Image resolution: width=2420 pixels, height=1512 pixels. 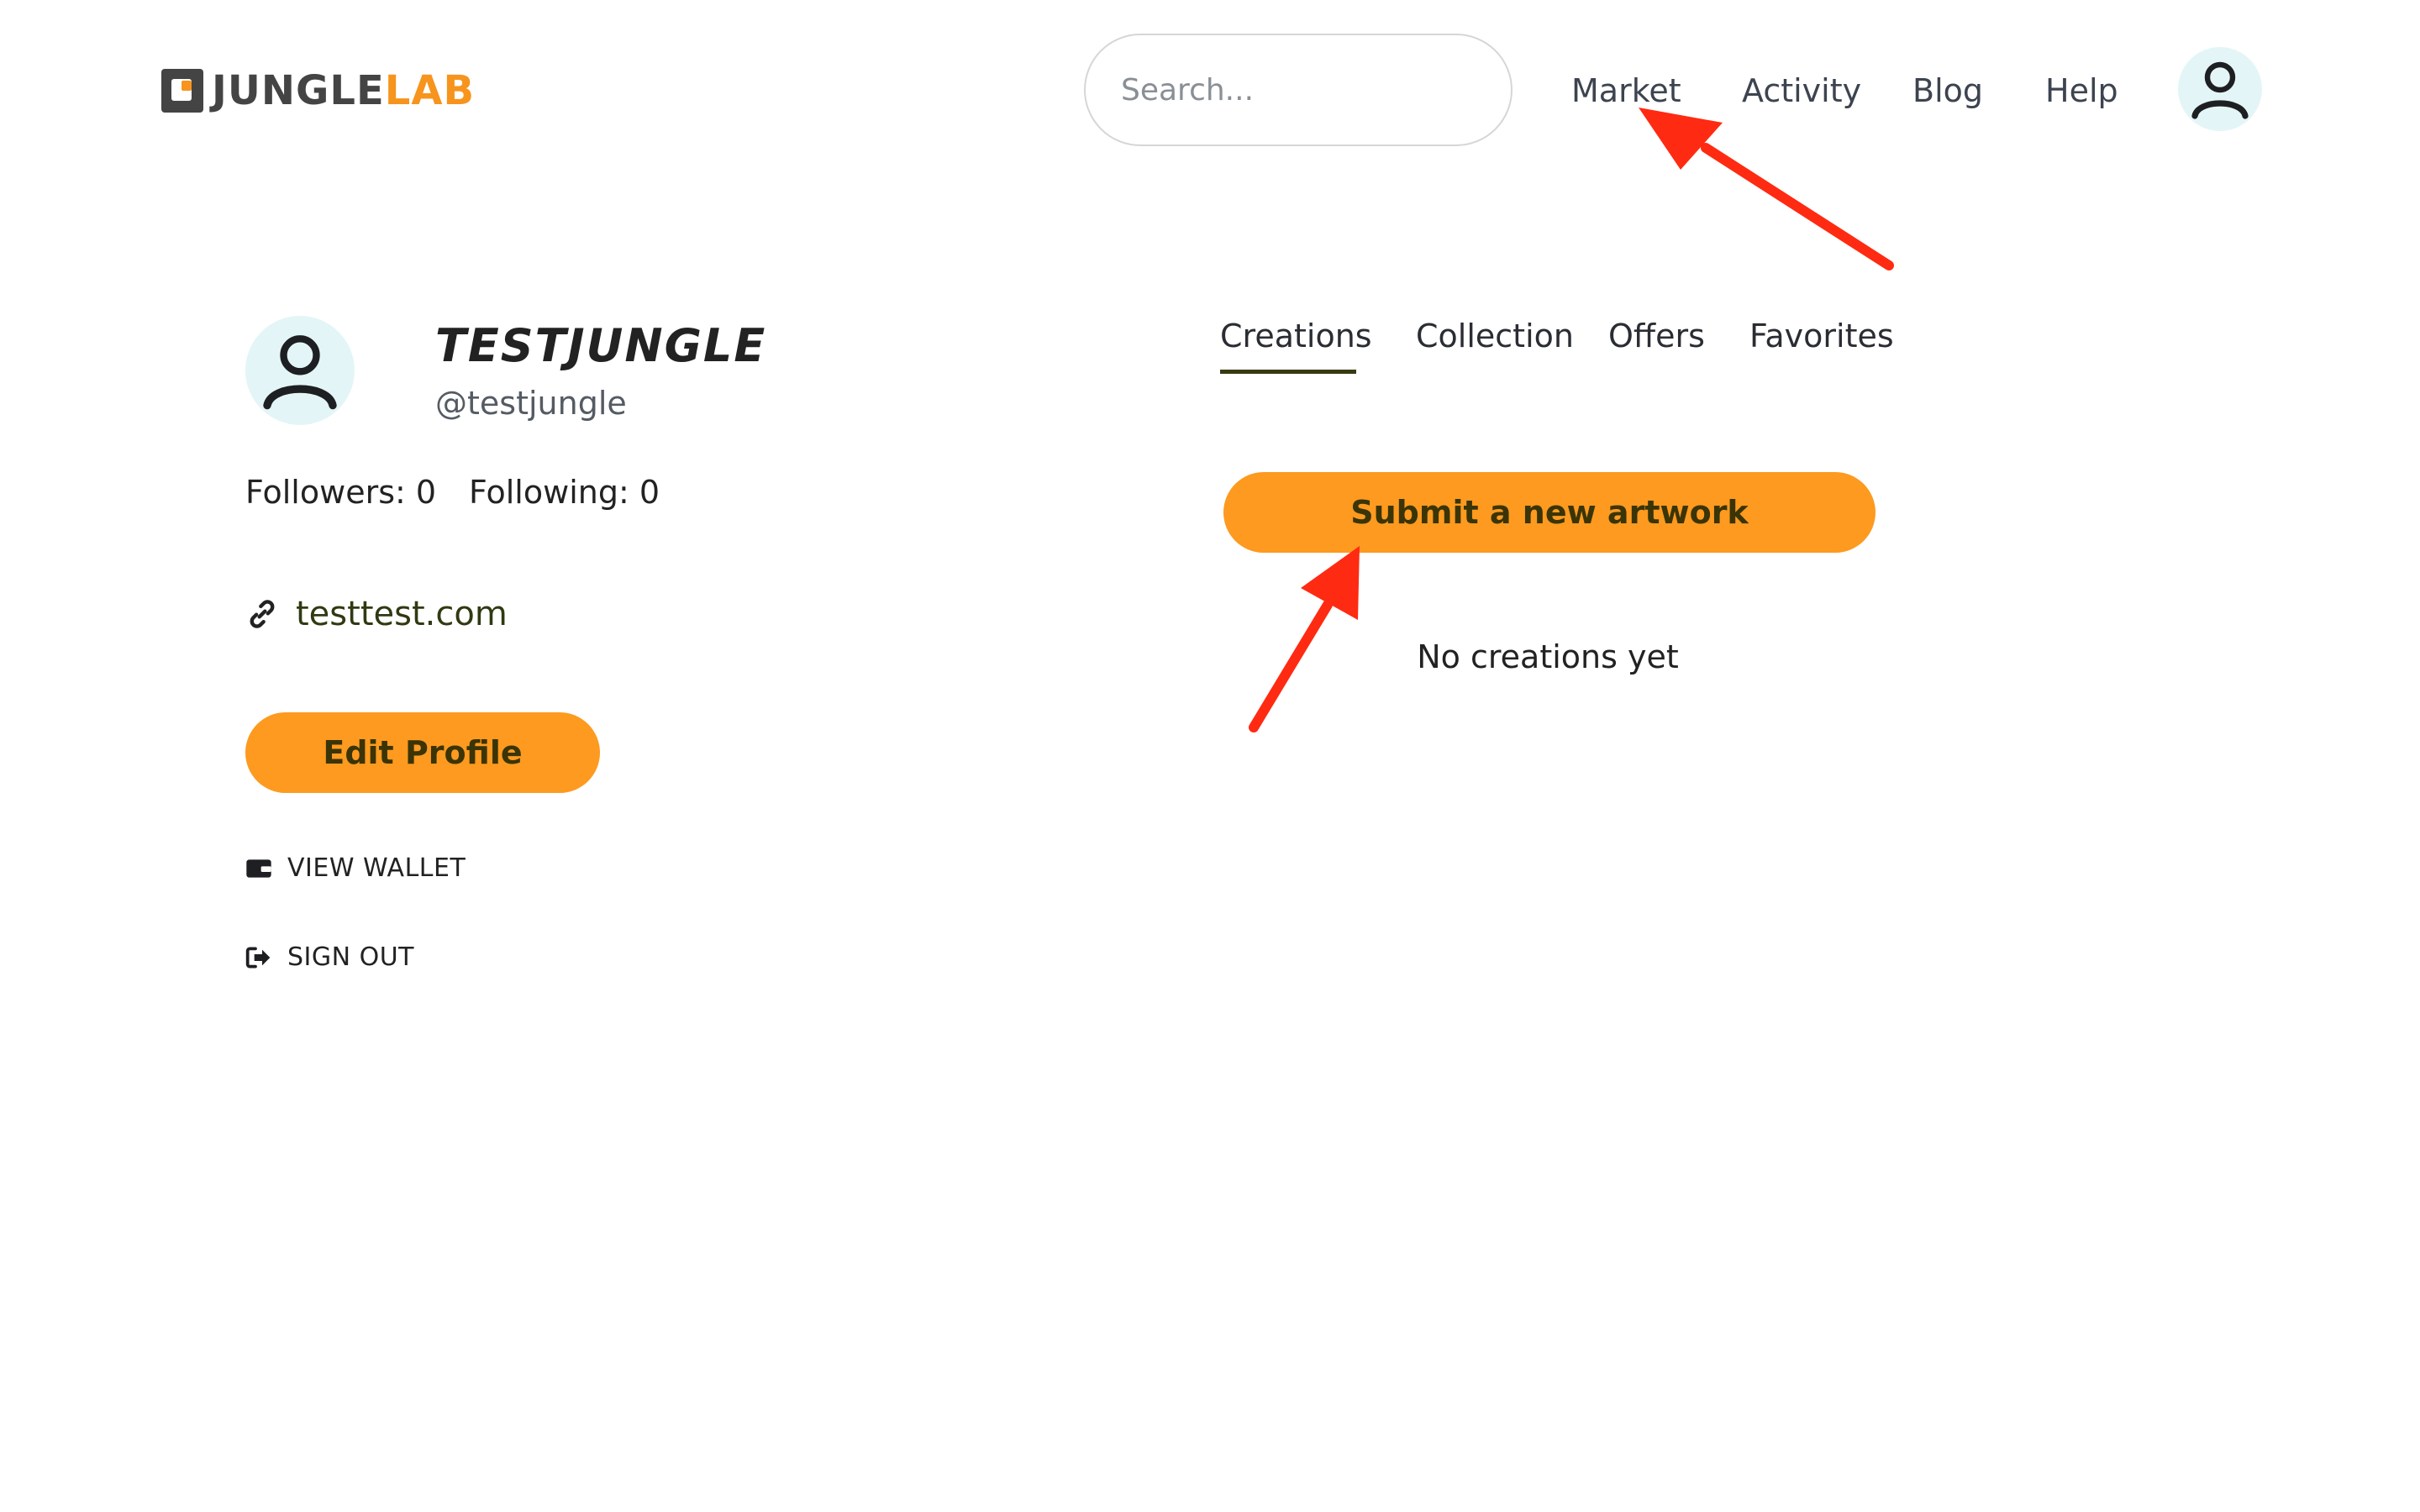 What do you see at coordinates (262, 614) in the screenshot?
I see `link-icon` at bounding box center [262, 614].